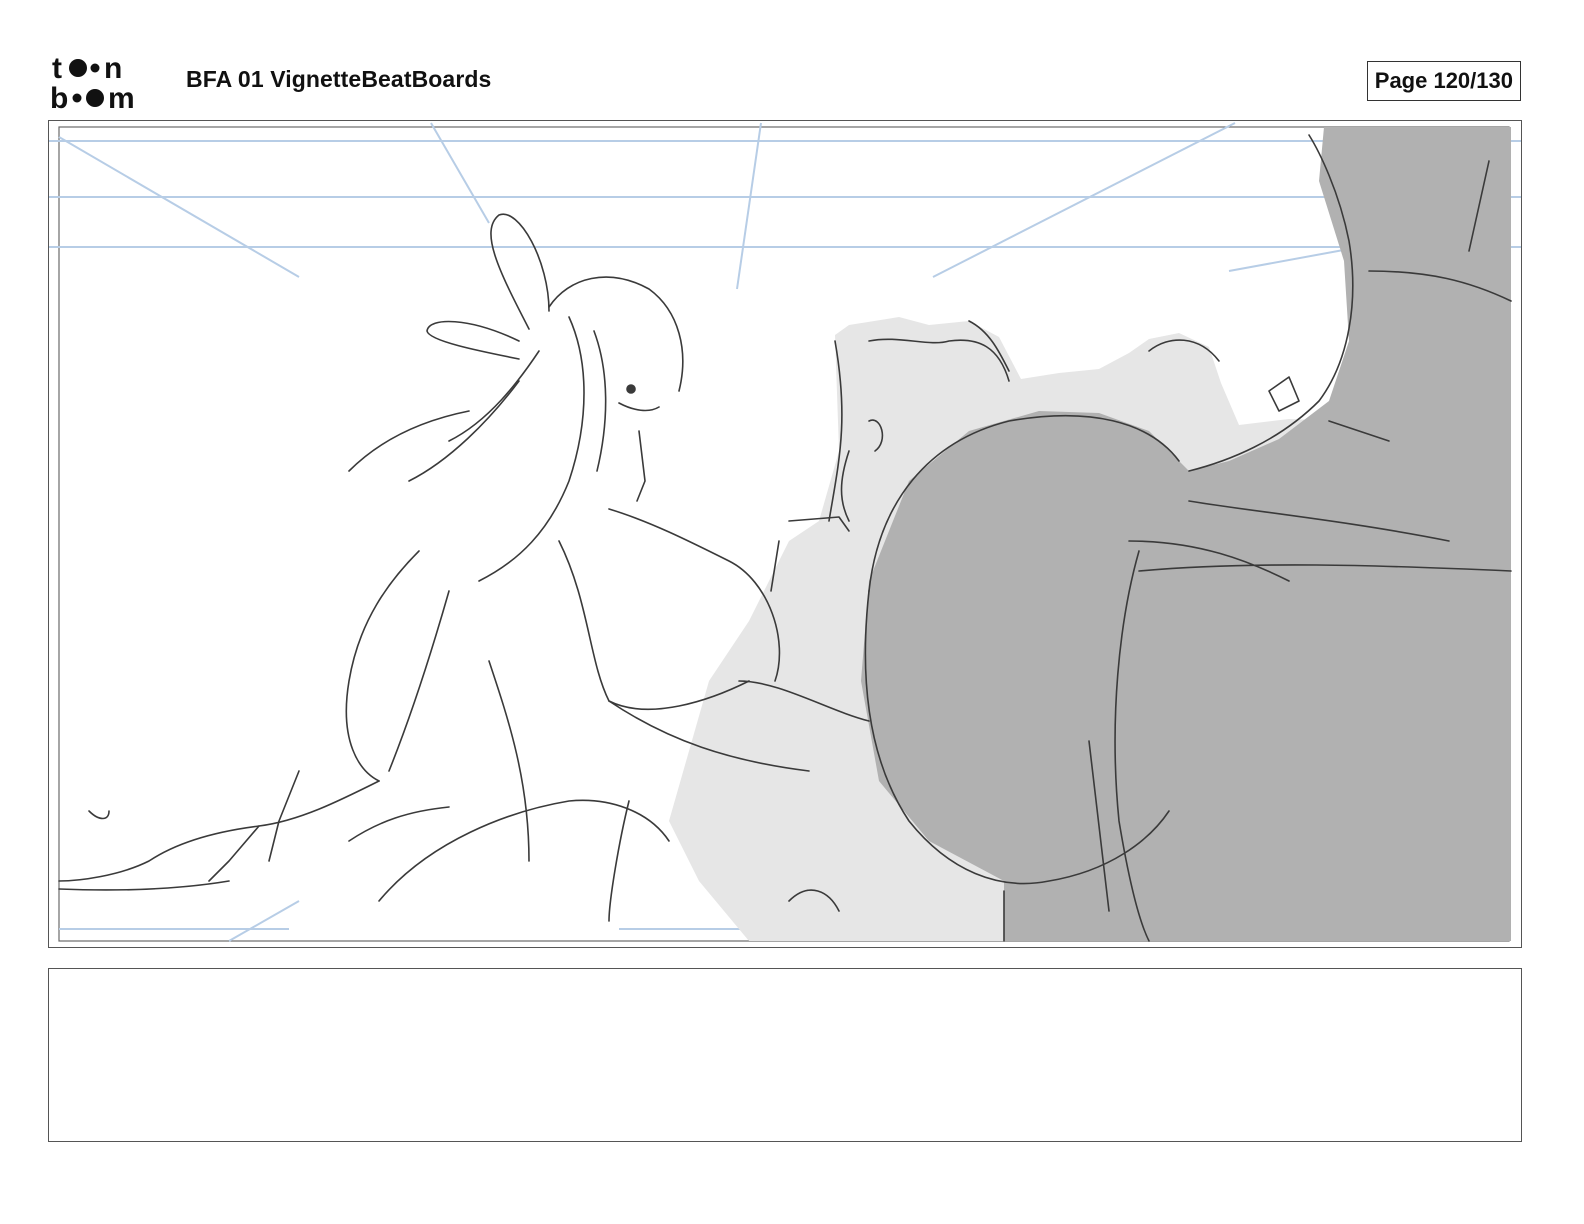 Image resolution: width=1584 pixels, height=1224 pixels. Describe the element at coordinates (59, 97) in the screenshot. I see `svg-text: b` at that location.